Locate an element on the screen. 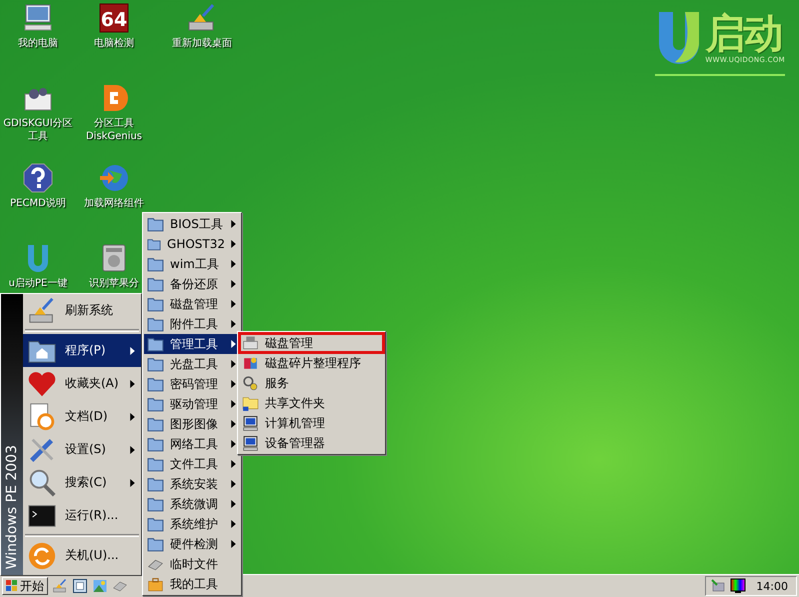 This screenshot has height=597, width=799. menu-item: 临时文件 is located at coordinates (192, 564).